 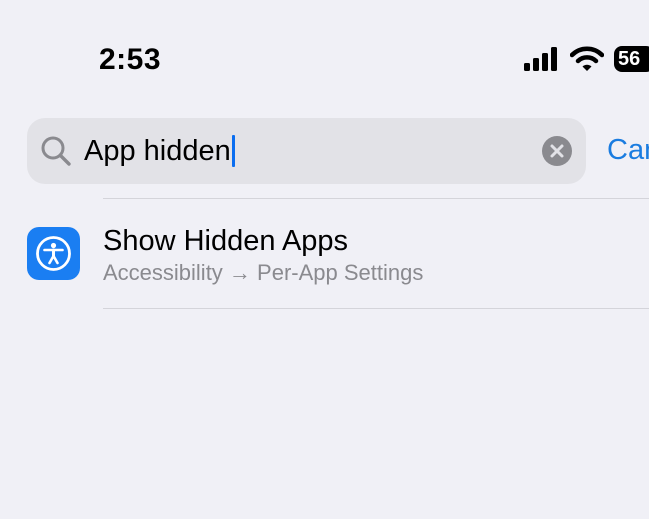 What do you see at coordinates (233, 151) in the screenshot?
I see `text-cursor` at bounding box center [233, 151].